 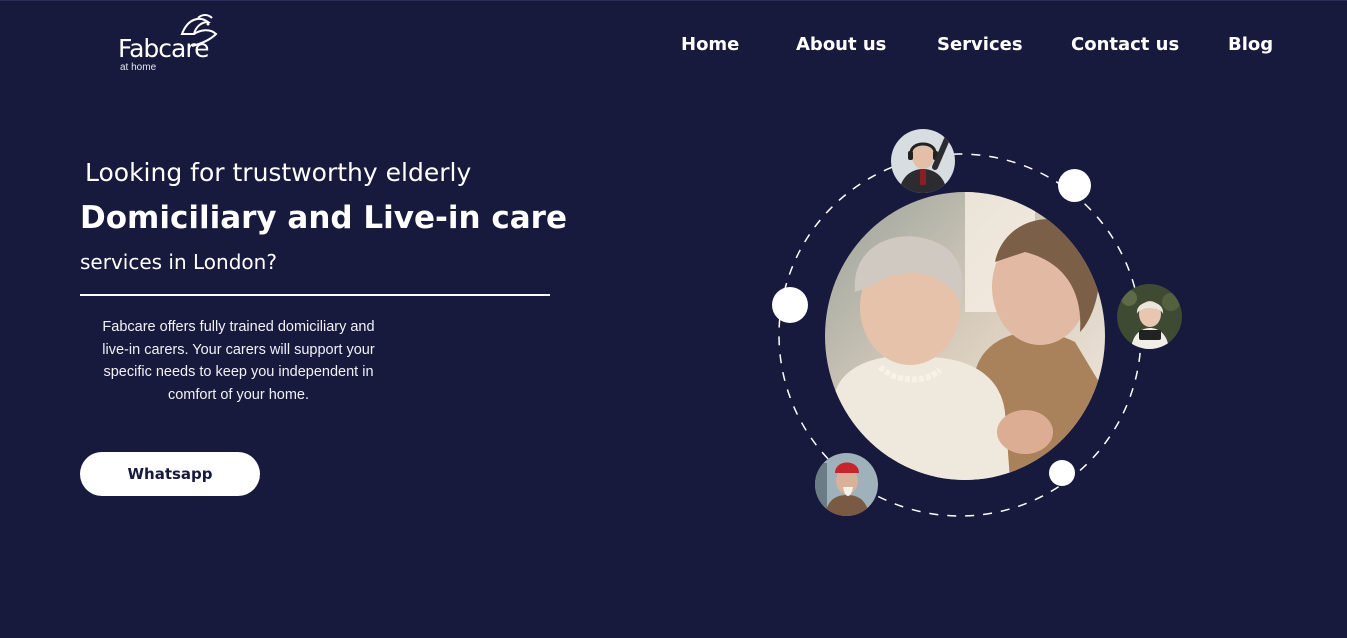 I want to click on hero-photo-carer-and-elderly-woman, so click(x=965, y=336).